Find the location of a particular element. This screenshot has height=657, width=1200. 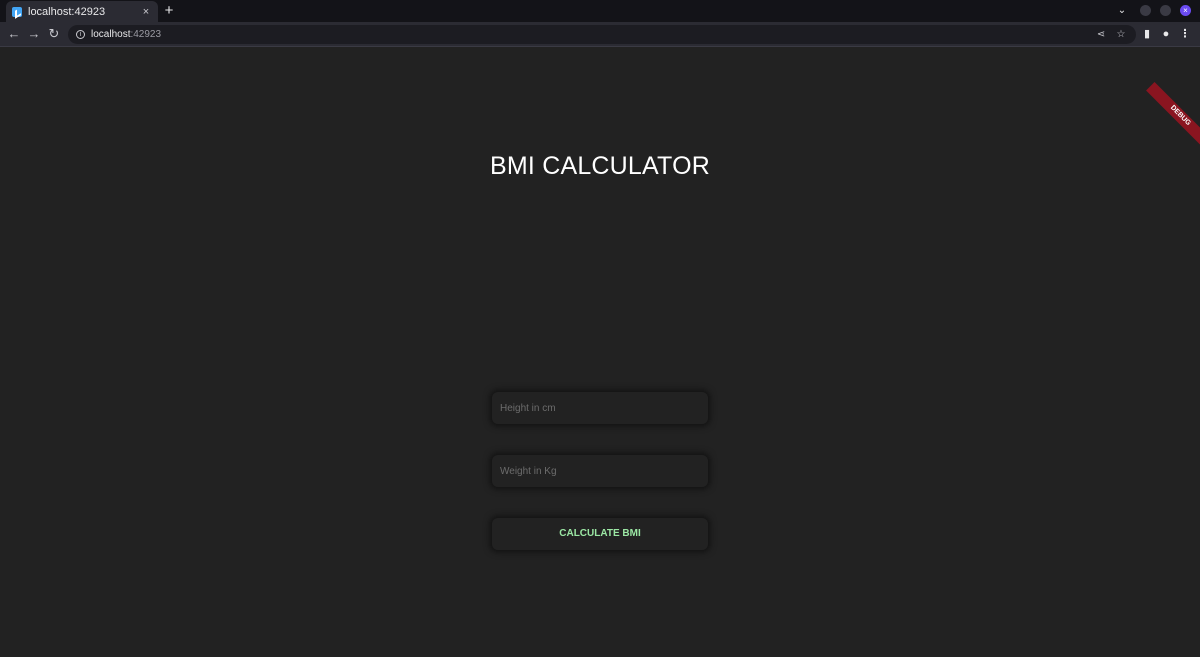

reload-icon: ↻ is located at coordinates (54, 34).